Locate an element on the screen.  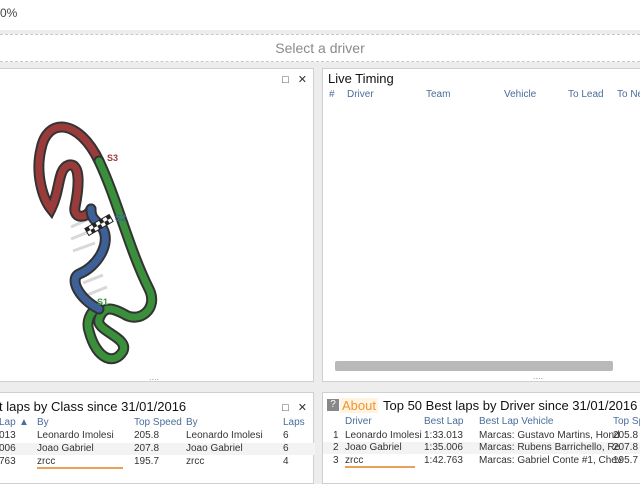
col-header-by-2: By is located at coordinates (192, 422).